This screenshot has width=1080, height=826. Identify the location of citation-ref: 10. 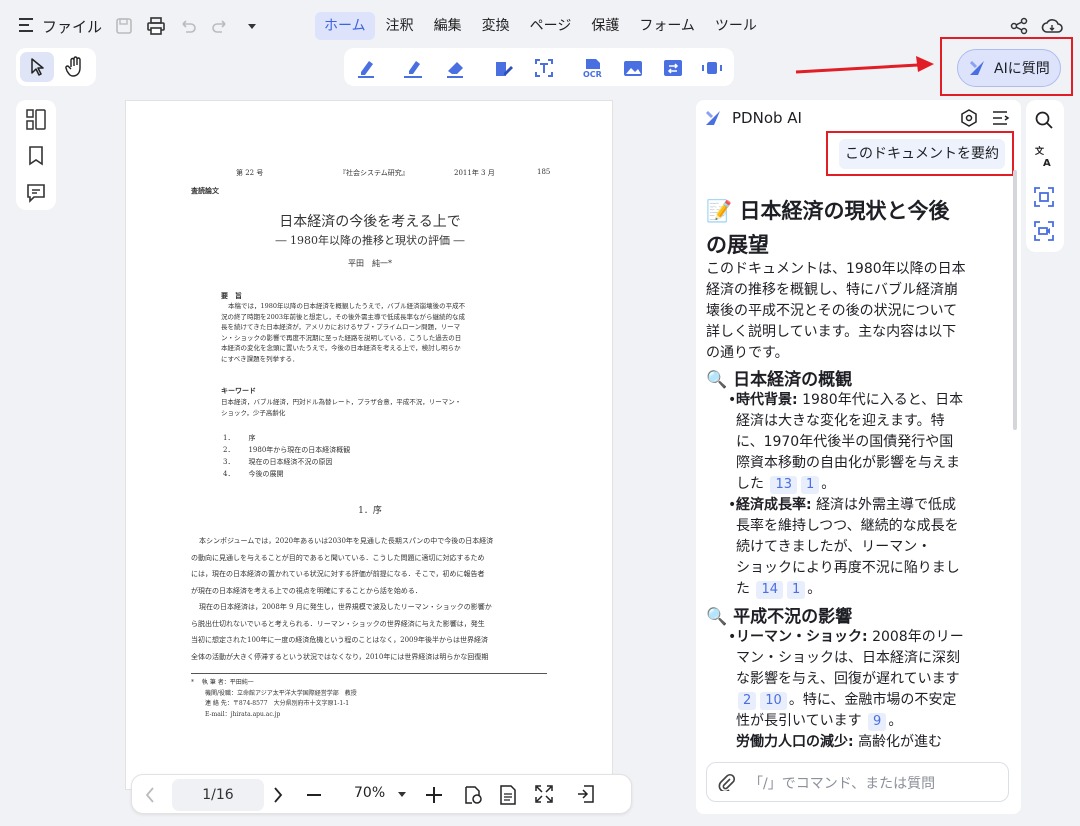
(773, 701).